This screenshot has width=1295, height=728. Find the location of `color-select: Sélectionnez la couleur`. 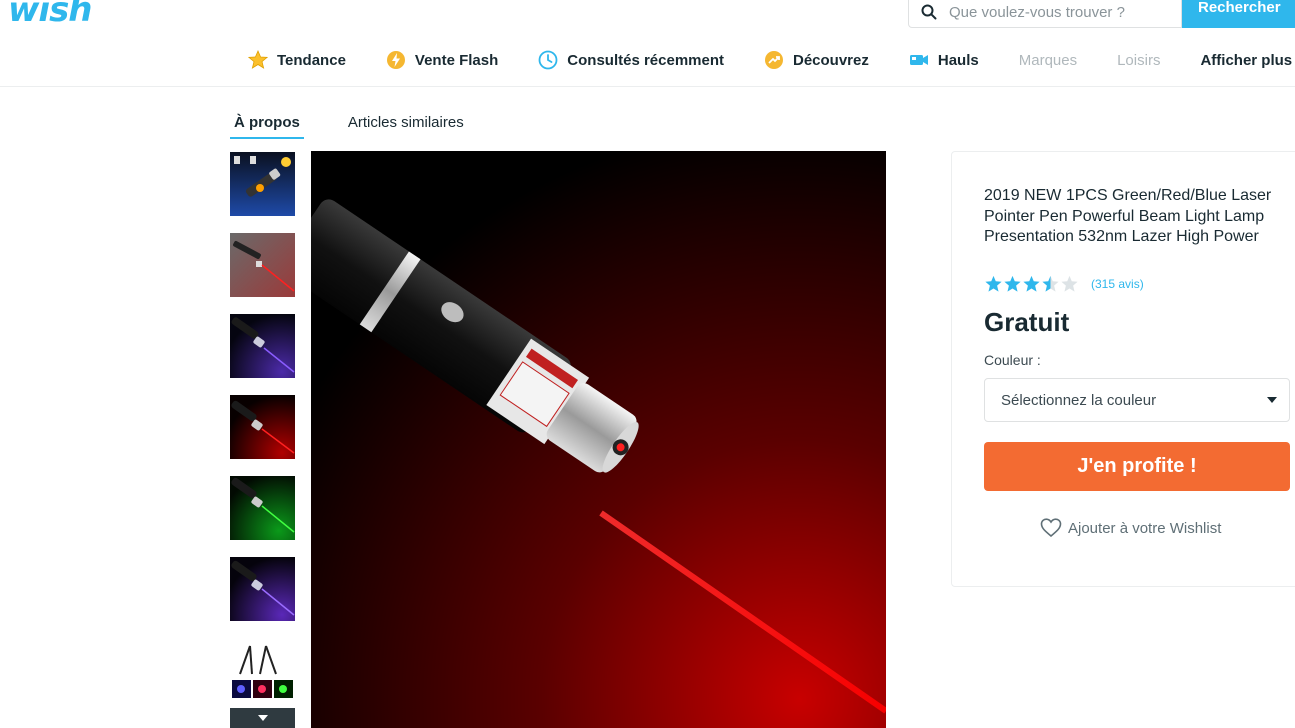

color-select: Sélectionnez la couleur is located at coordinates (1137, 400).